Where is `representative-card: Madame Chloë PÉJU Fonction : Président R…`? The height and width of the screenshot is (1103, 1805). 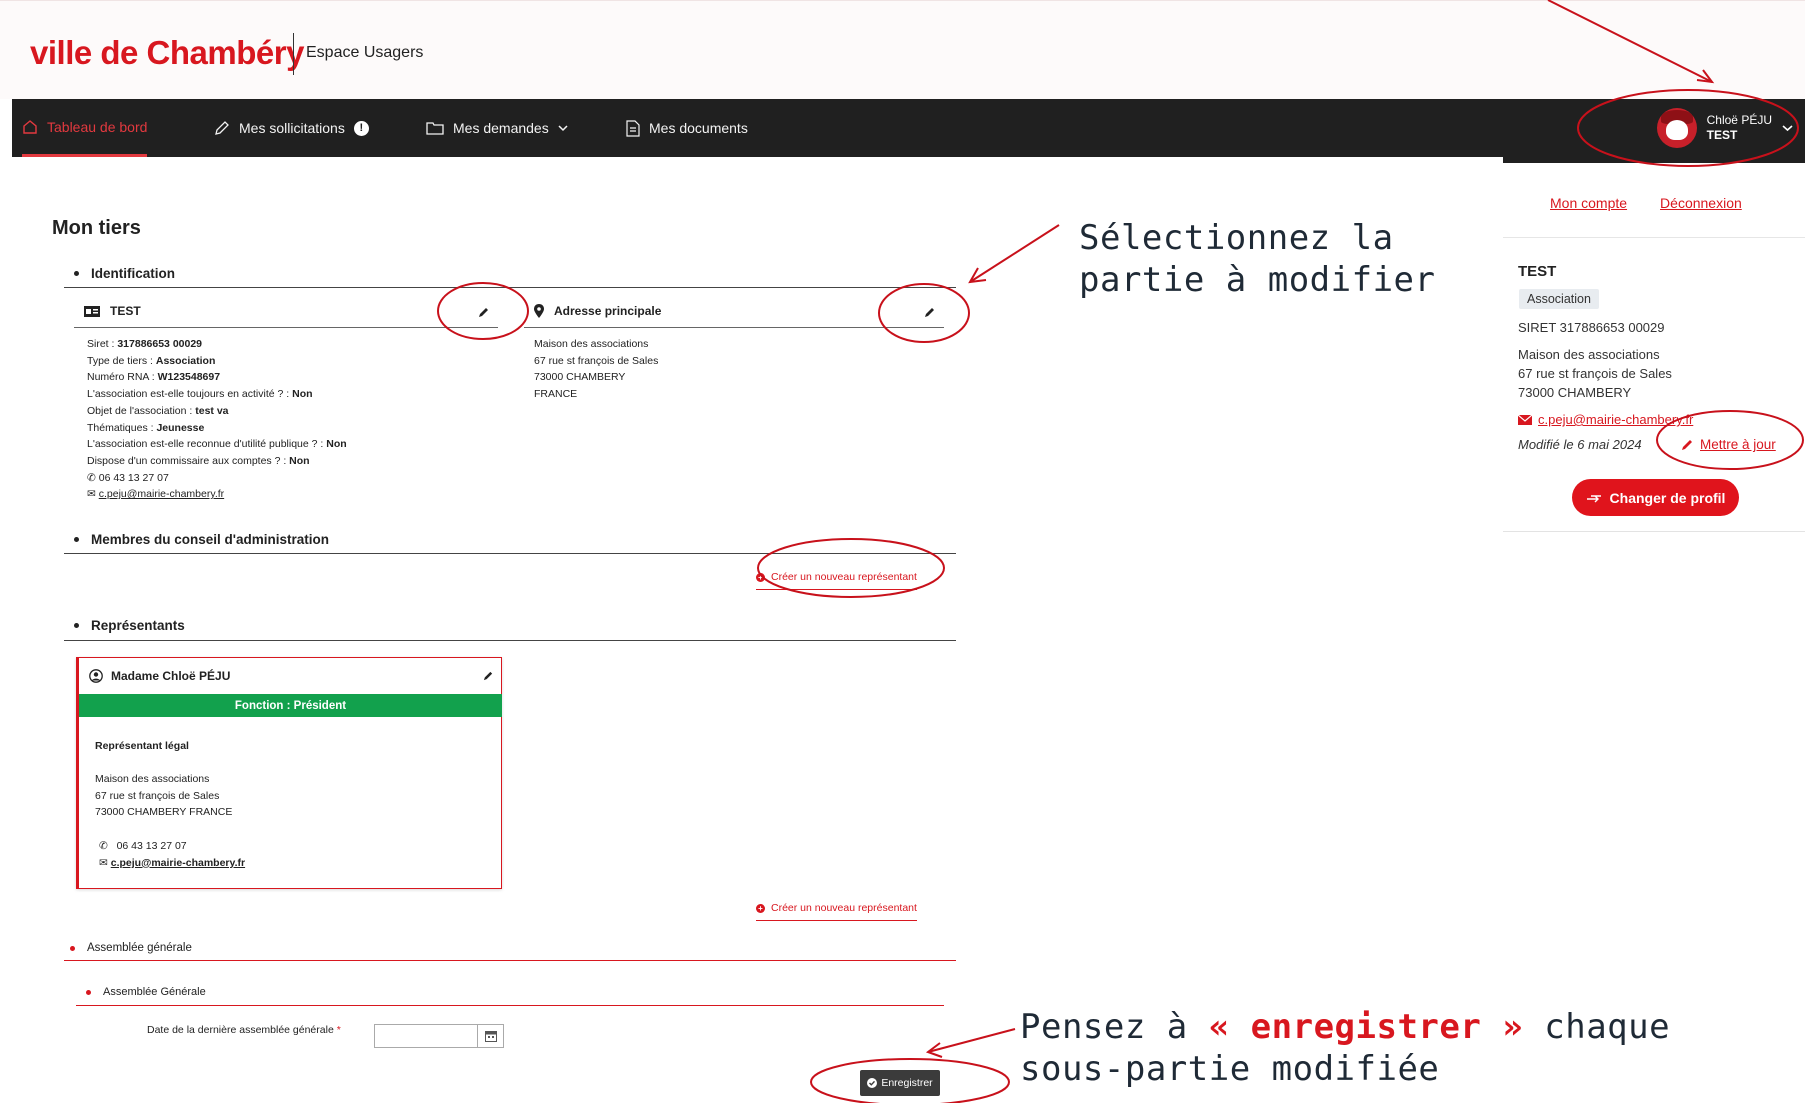
representative-card: Madame Chloë PÉJU Fonction : Président R… is located at coordinates (289, 773).